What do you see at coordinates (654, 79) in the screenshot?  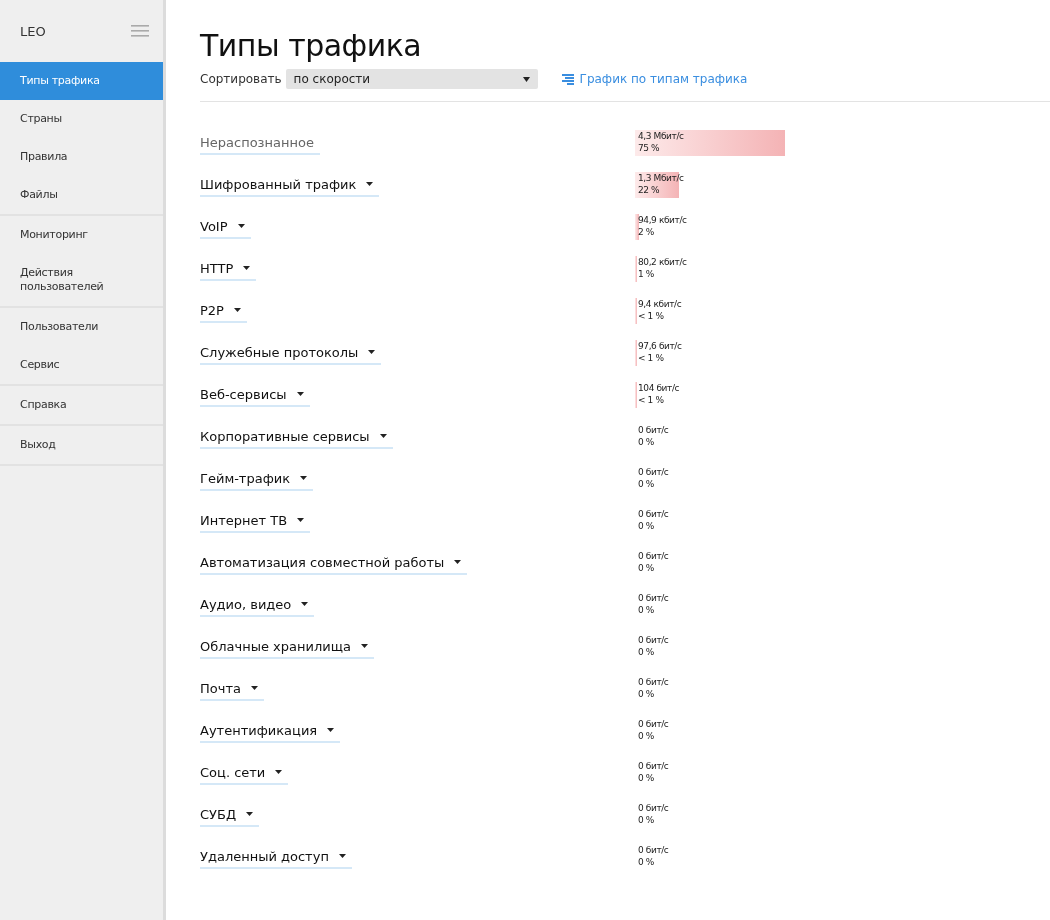 I see `chart-link: График по типам трафика` at bounding box center [654, 79].